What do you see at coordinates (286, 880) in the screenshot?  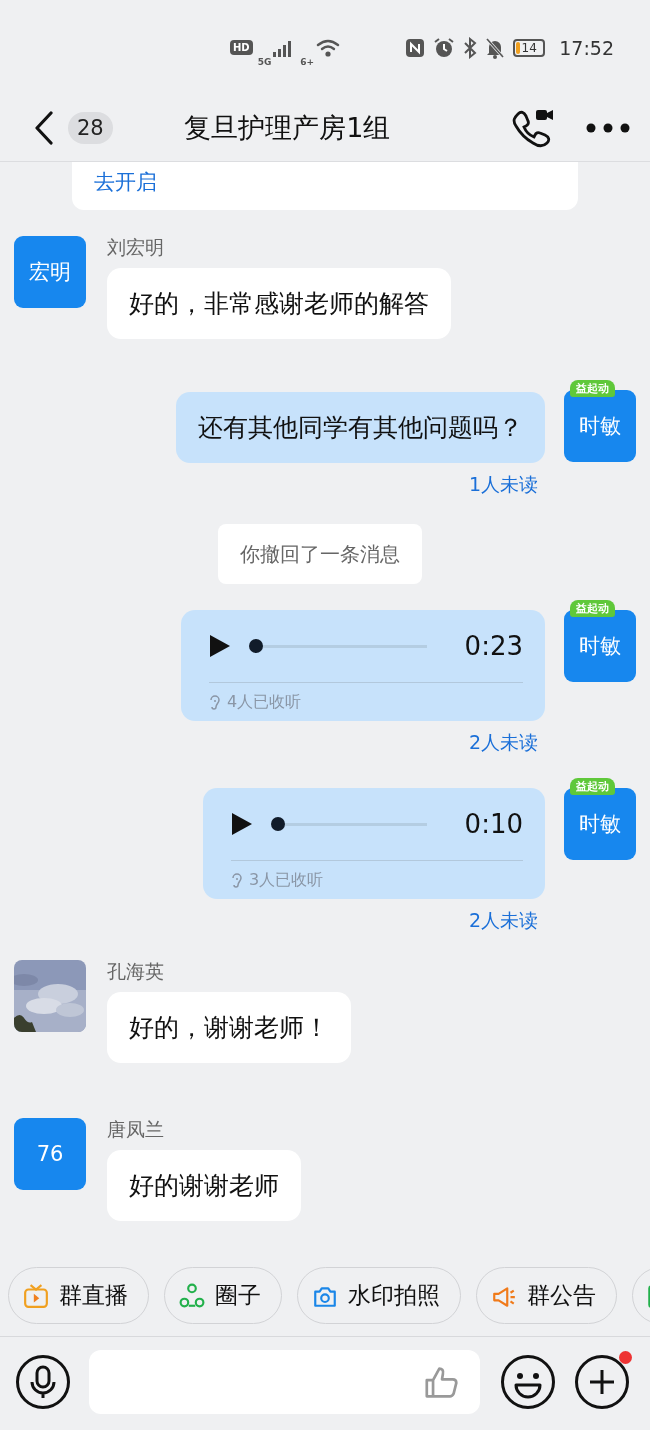 I see `listened-count: 3人已收听` at bounding box center [286, 880].